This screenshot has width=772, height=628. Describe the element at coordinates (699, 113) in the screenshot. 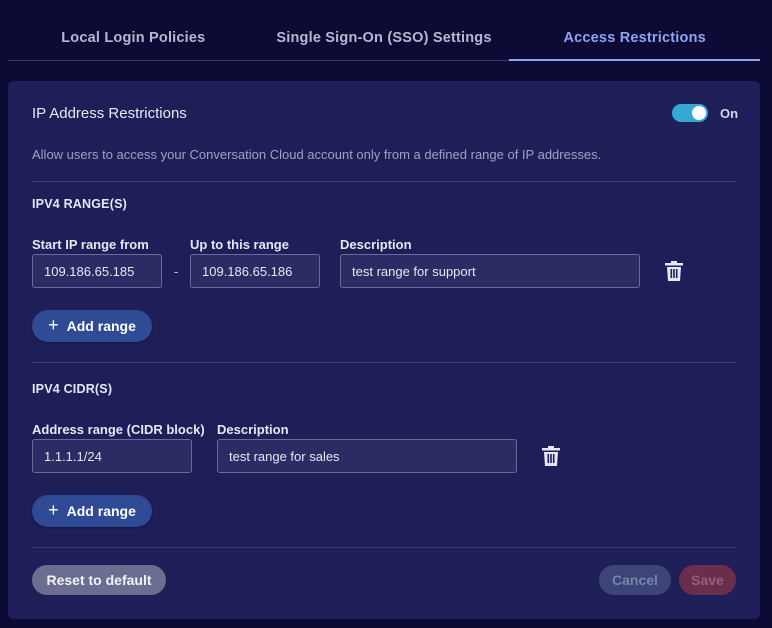

I see `toggle-knob` at that location.